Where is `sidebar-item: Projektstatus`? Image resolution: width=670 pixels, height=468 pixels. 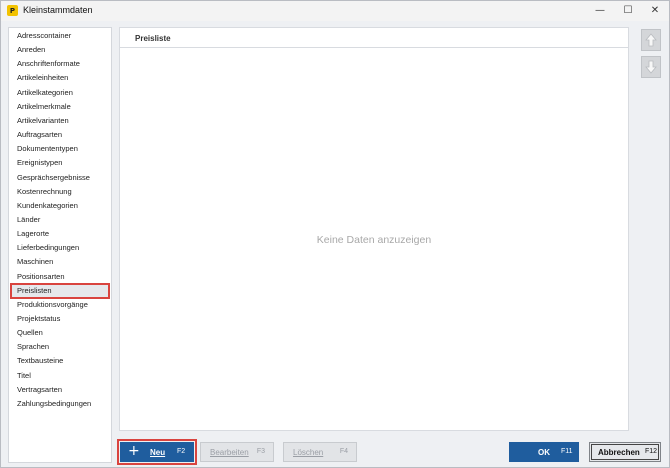 sidebar-item: Projektstatus is located at coordinates (60, 319).